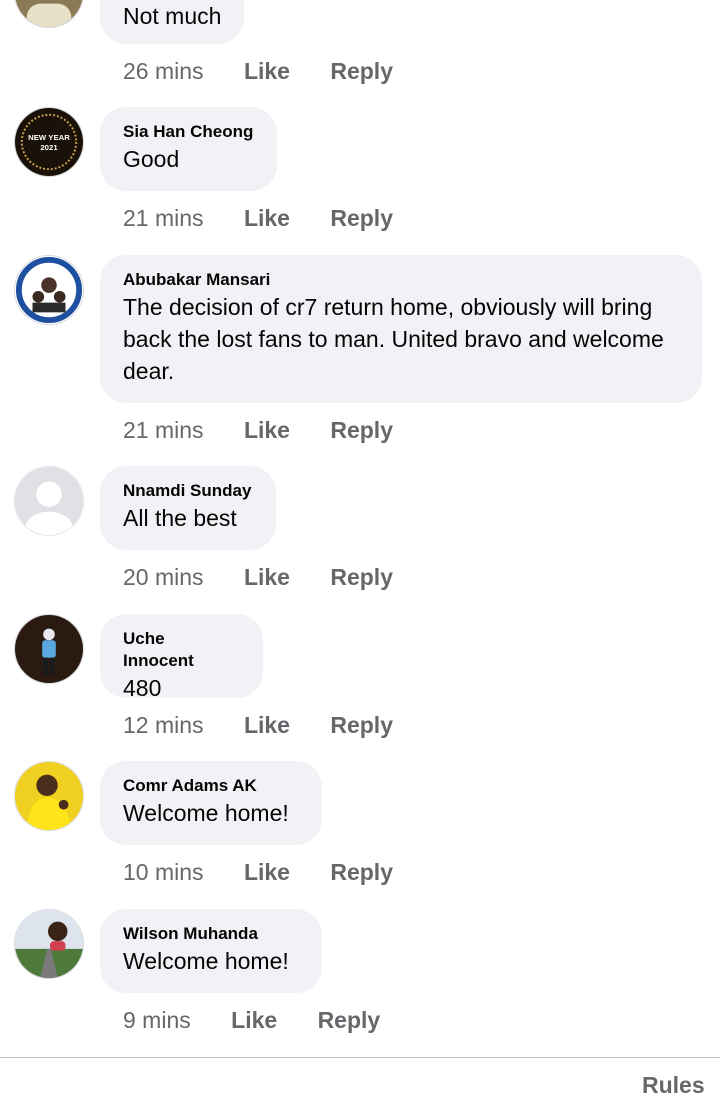  Describe the element at coordinates (163, 71) in the screenshot. I see `comment-time: 26 mins` at that location.